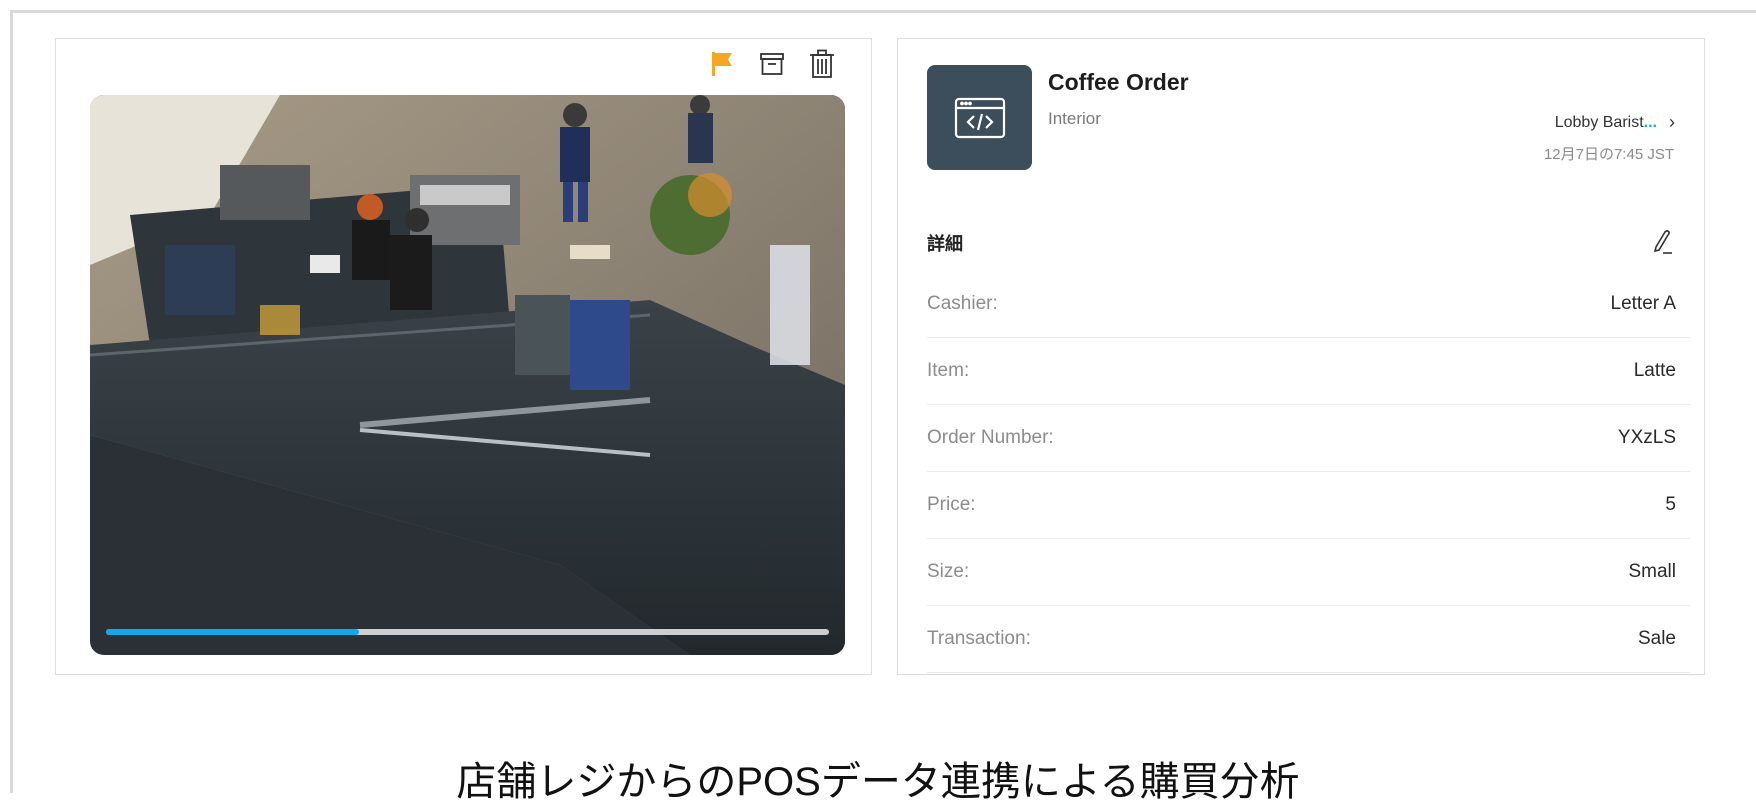 Image resolution: width=1756 pixels, height=812 pixels. Describe the element at coordinates (1308, 371) in the screenshot. I see `detail-row: Item: Latte` at that location.